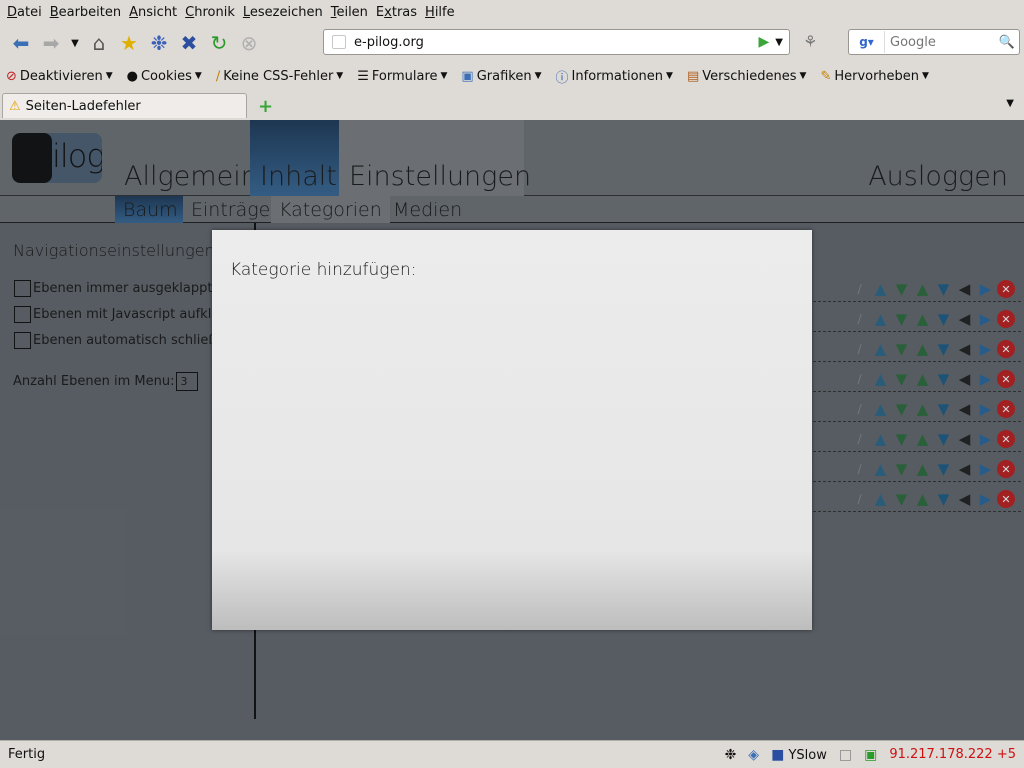 This screenshot has height=768, width=1024. What do you see at coordinates (512, 754) in the screenshot?
I see `status-bar: Fertig ❉ ◈ ■ YSlow □ ▣ 91.217.178.222 +5` at bounding box center [512, 754].